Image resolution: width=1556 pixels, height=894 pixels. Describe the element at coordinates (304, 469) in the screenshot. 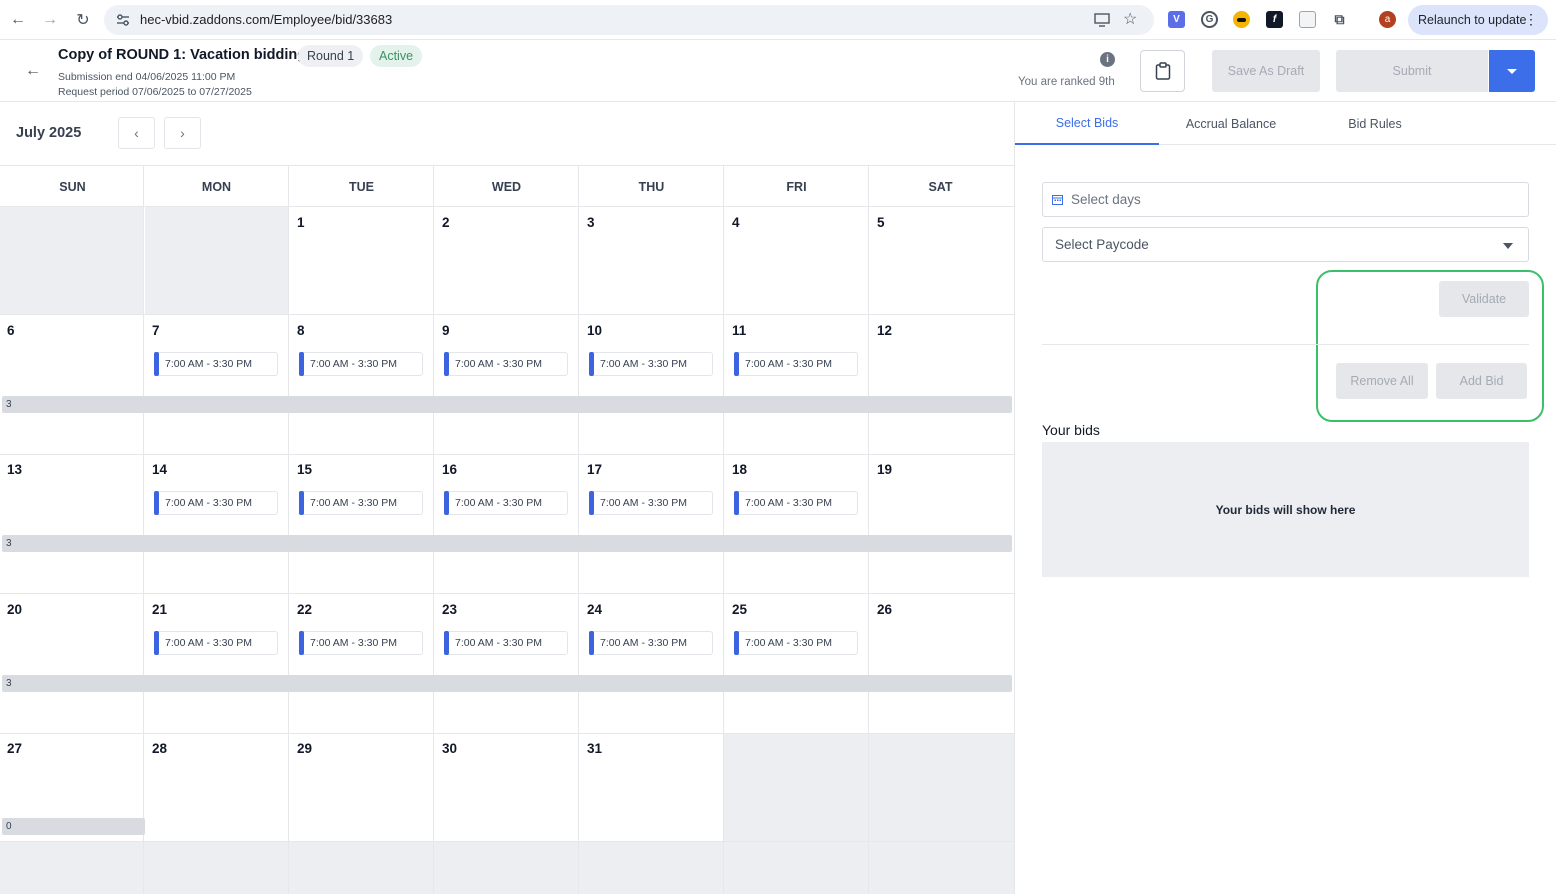

I see `day-number: 15` at that location.